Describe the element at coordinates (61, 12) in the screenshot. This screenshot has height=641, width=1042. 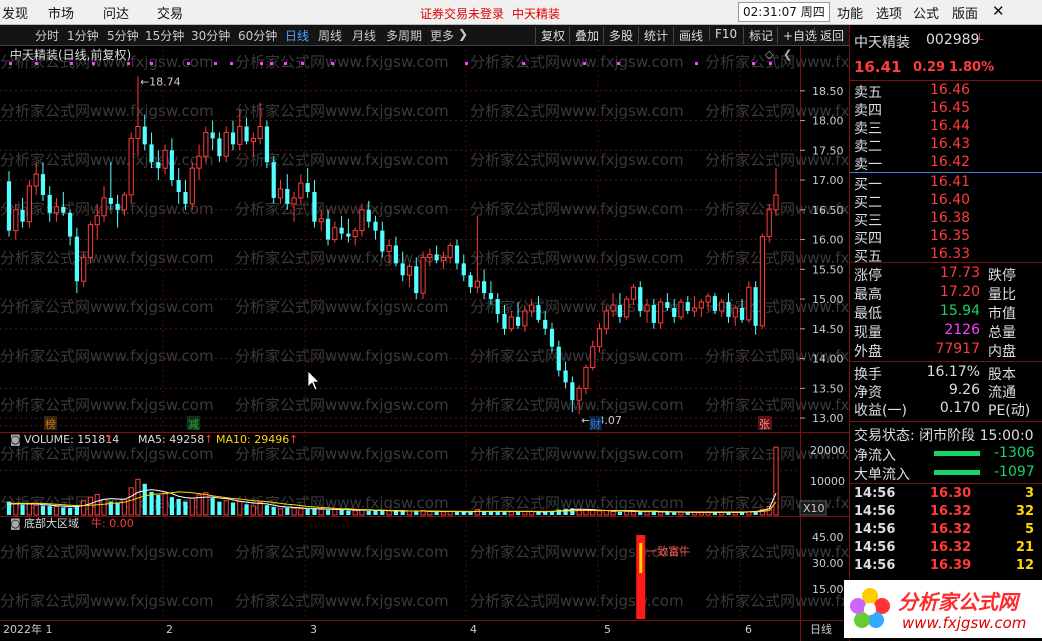
I see `menu-market: 市场` at that location.